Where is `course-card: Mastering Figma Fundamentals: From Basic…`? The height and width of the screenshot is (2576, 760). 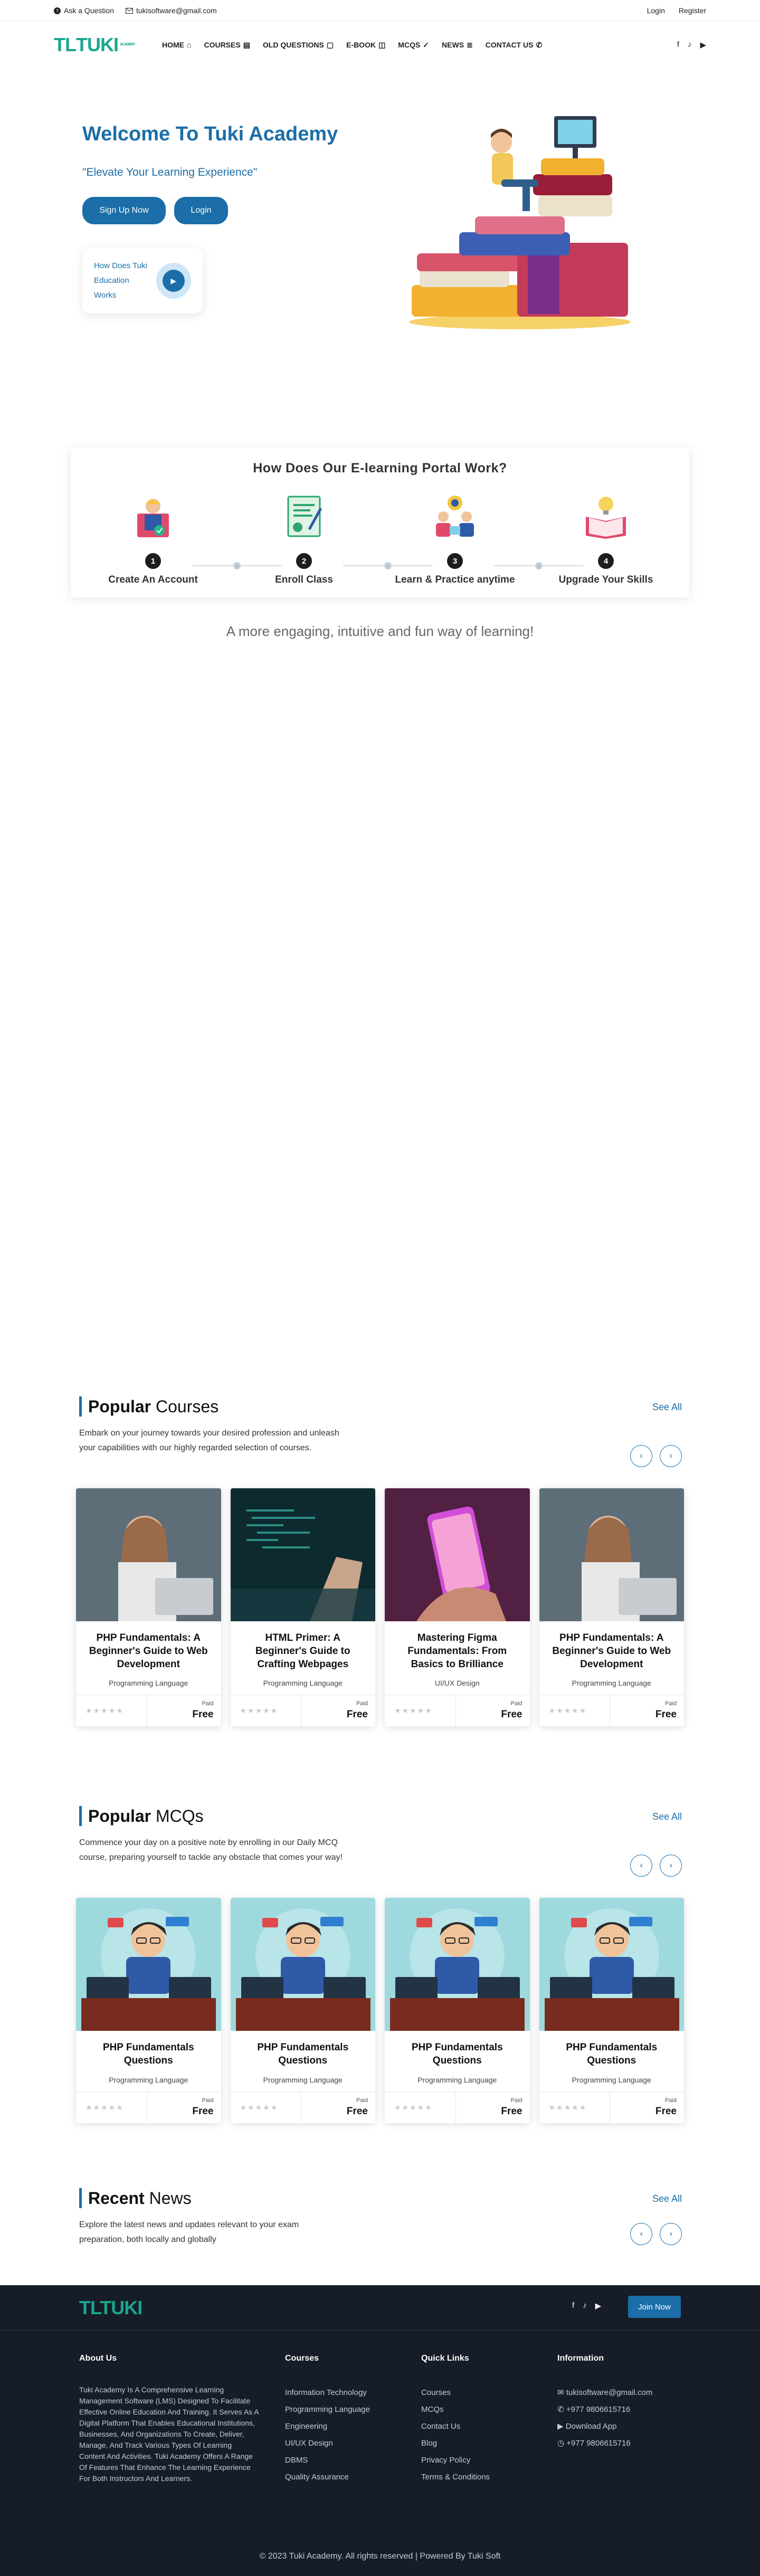
course-card: Mastering Figma Fundamentals: From Basic… is located at coordinates (457, 1607).